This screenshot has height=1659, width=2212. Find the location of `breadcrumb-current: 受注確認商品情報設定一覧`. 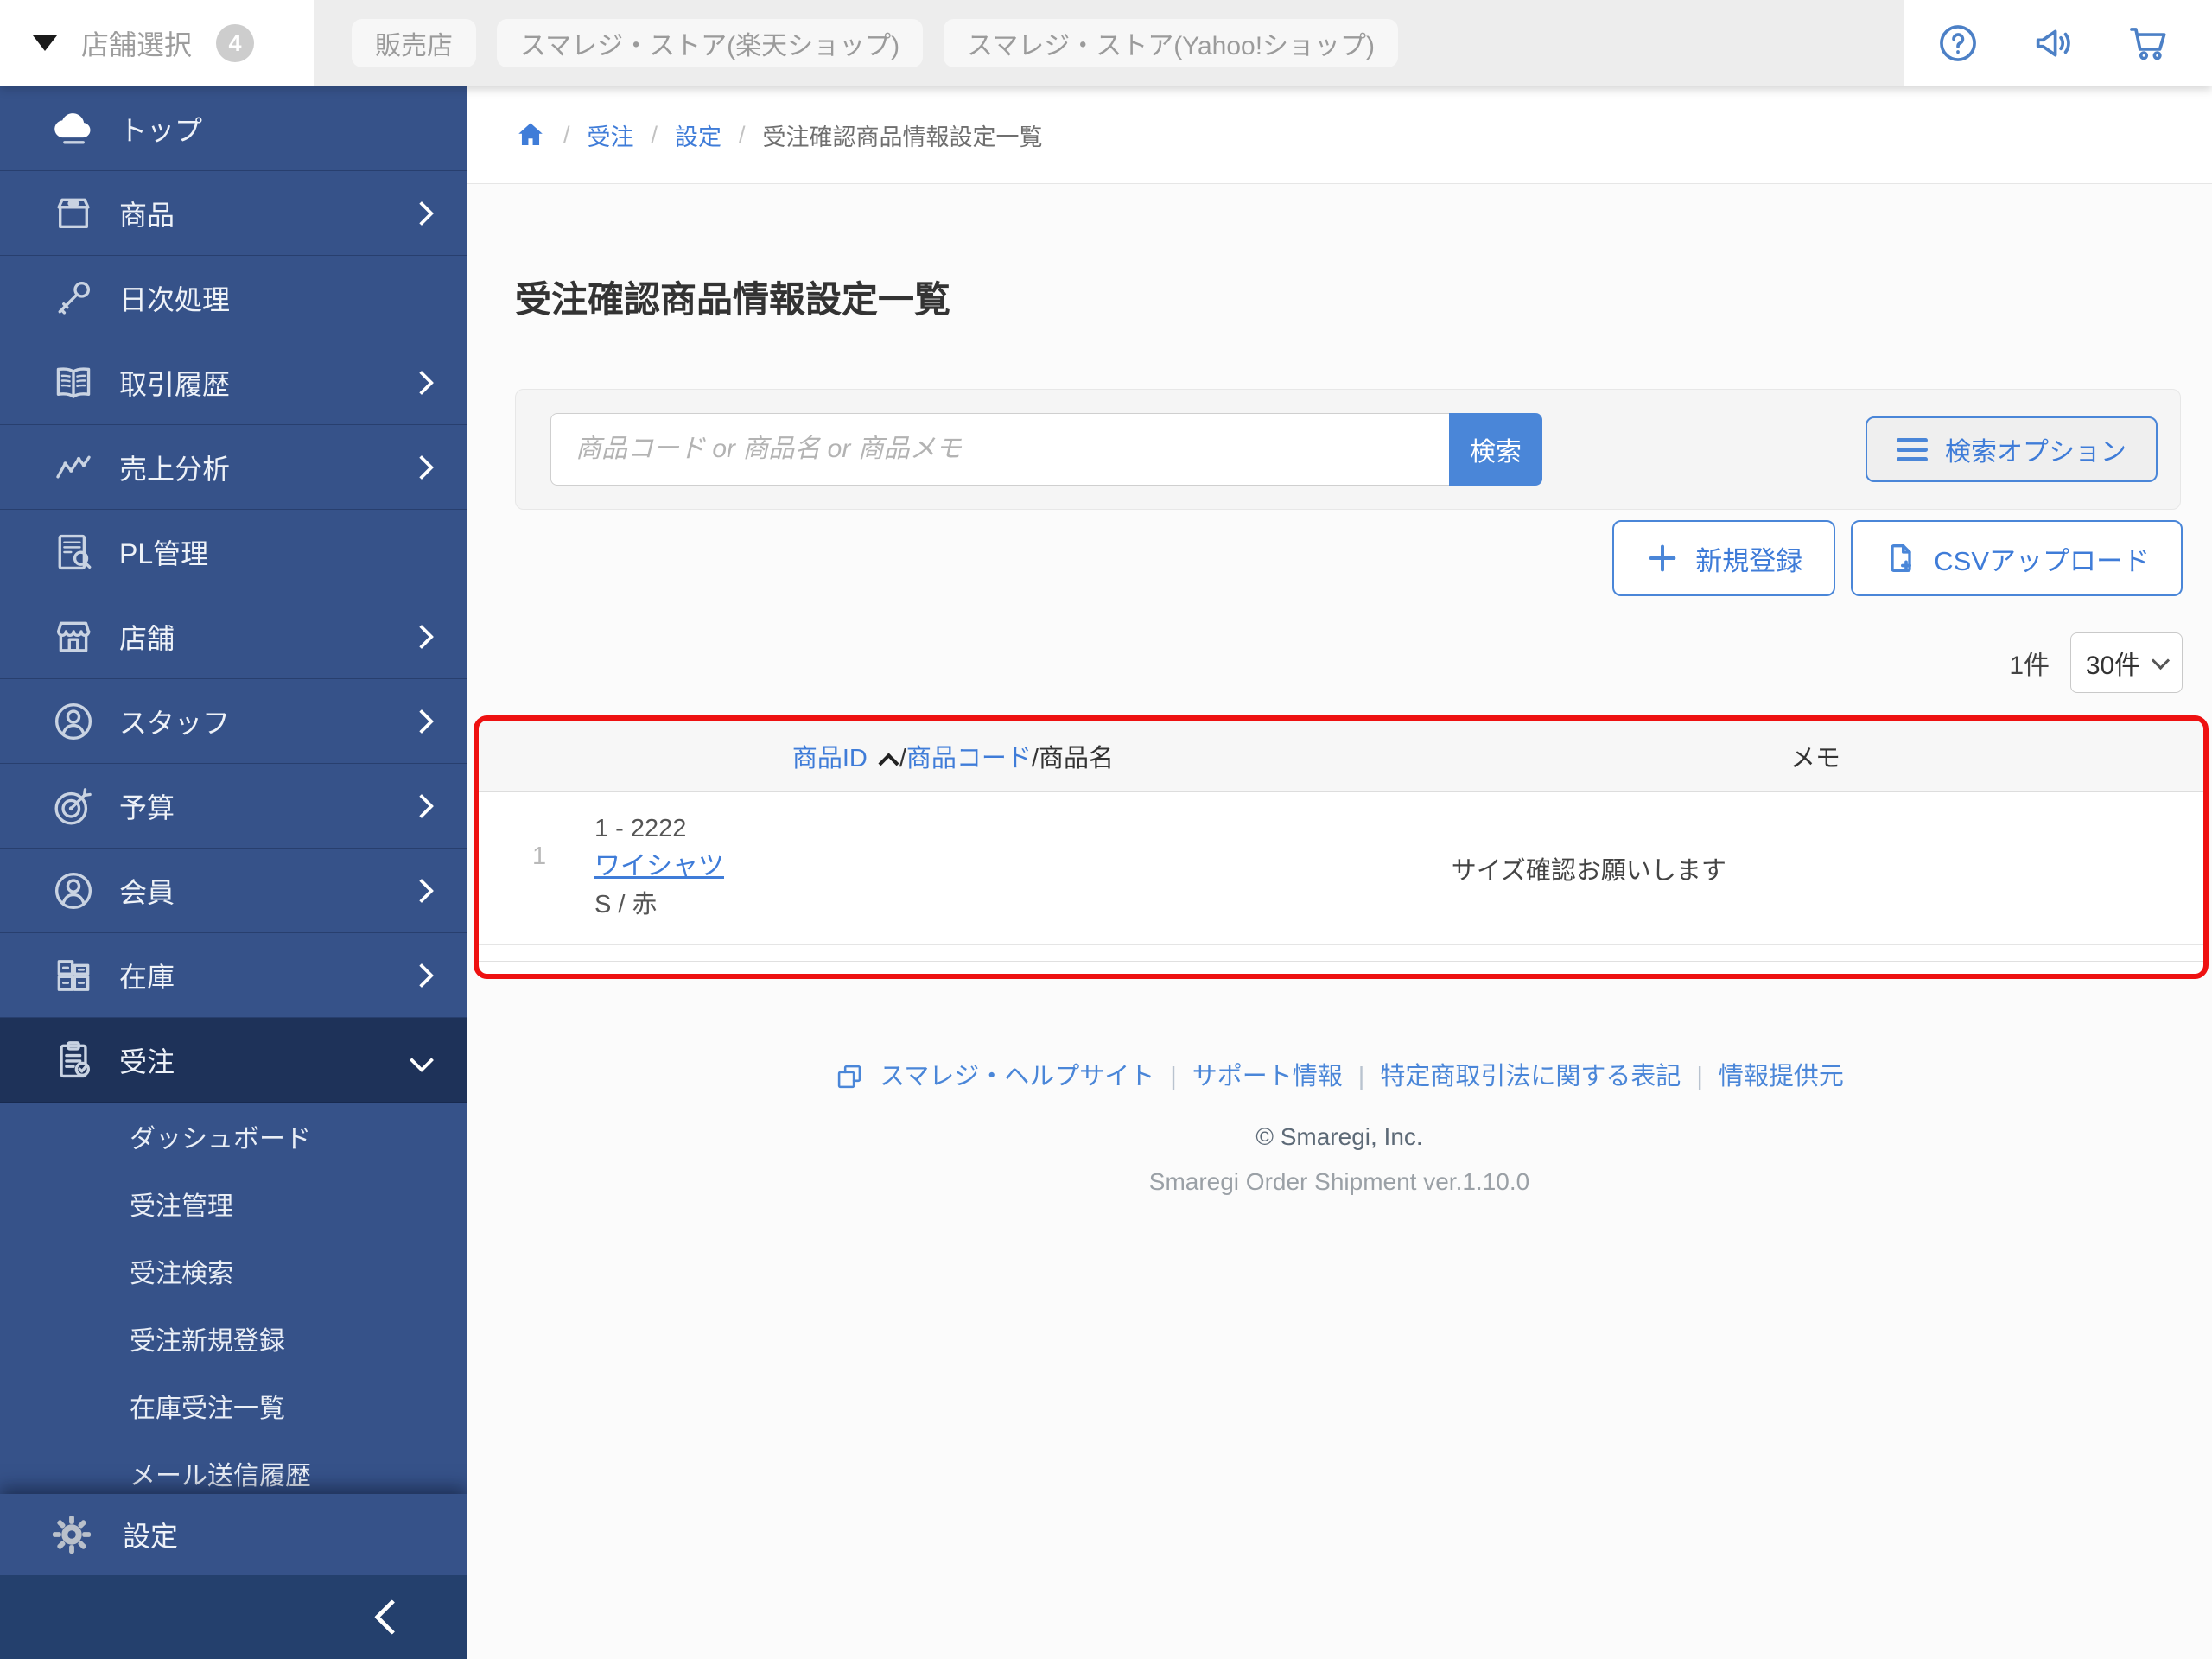

breadcrumb-current: 受注確認商品情報設定一覧 is located at coordinates (902, 137).